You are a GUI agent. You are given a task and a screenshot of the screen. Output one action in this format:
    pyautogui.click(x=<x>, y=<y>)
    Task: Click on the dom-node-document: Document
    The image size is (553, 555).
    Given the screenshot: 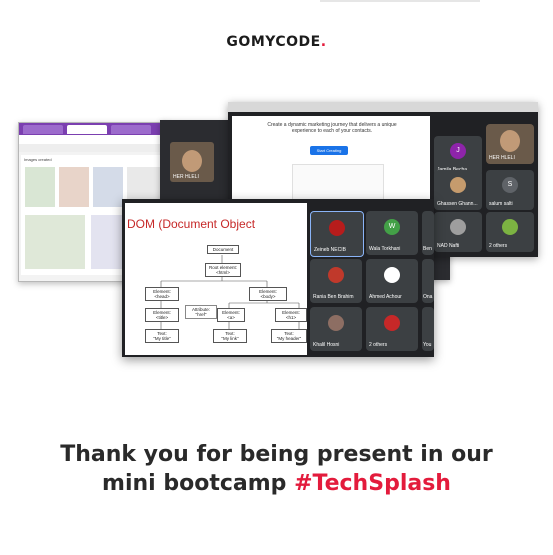 What is the action you would take?
    pyautogui.click(x=223, y=249)
    